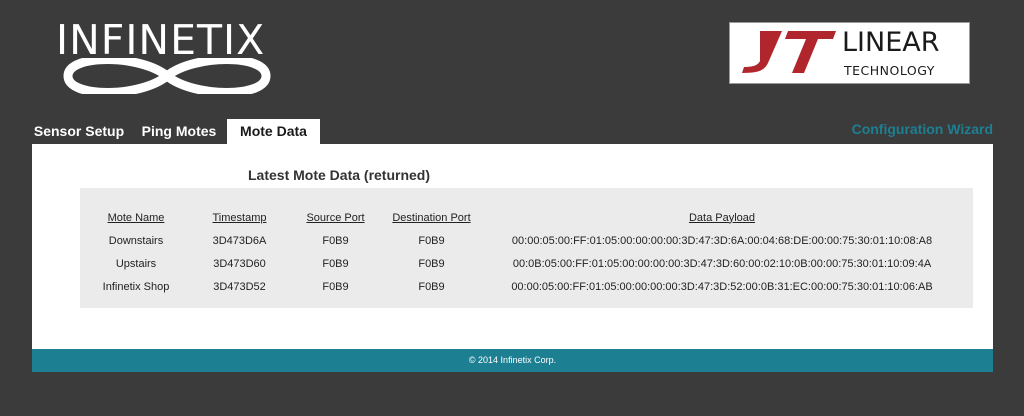  I want to click on mote-name-cell: Upstairs, so click(136, 263).